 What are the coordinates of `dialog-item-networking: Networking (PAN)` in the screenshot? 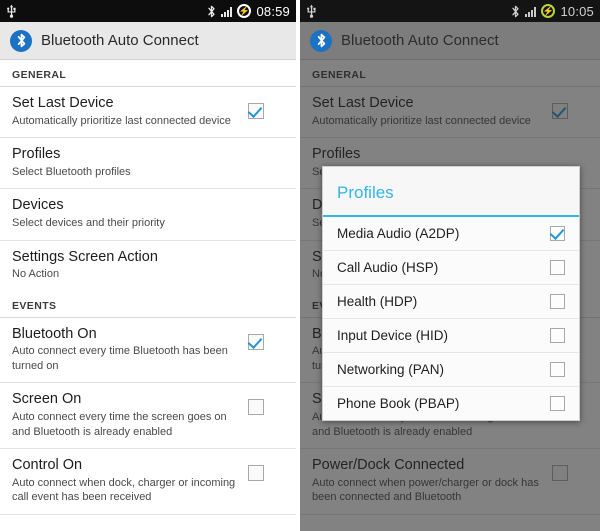 It's located at (451, 370).